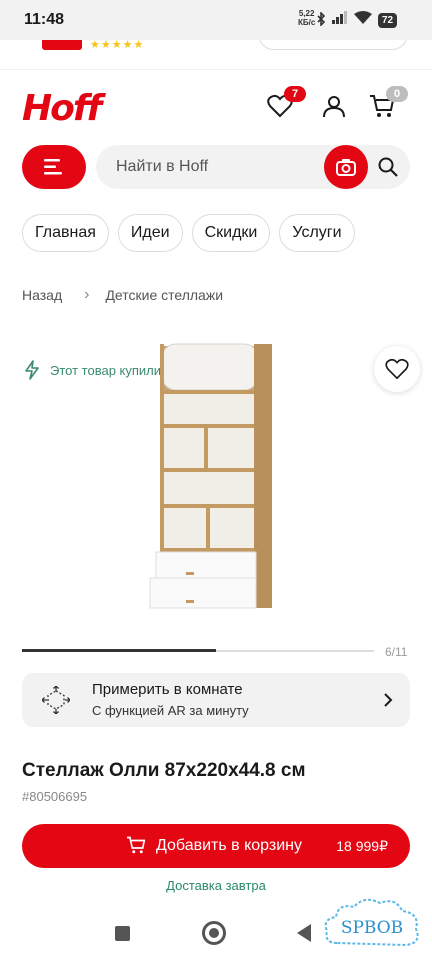 This screenshot has width=432, height=960. Describe the element at coordinates (216, 20) in the screenshot. I see `status-bar: 11:48 5,22 КБ/с 72` at that location.